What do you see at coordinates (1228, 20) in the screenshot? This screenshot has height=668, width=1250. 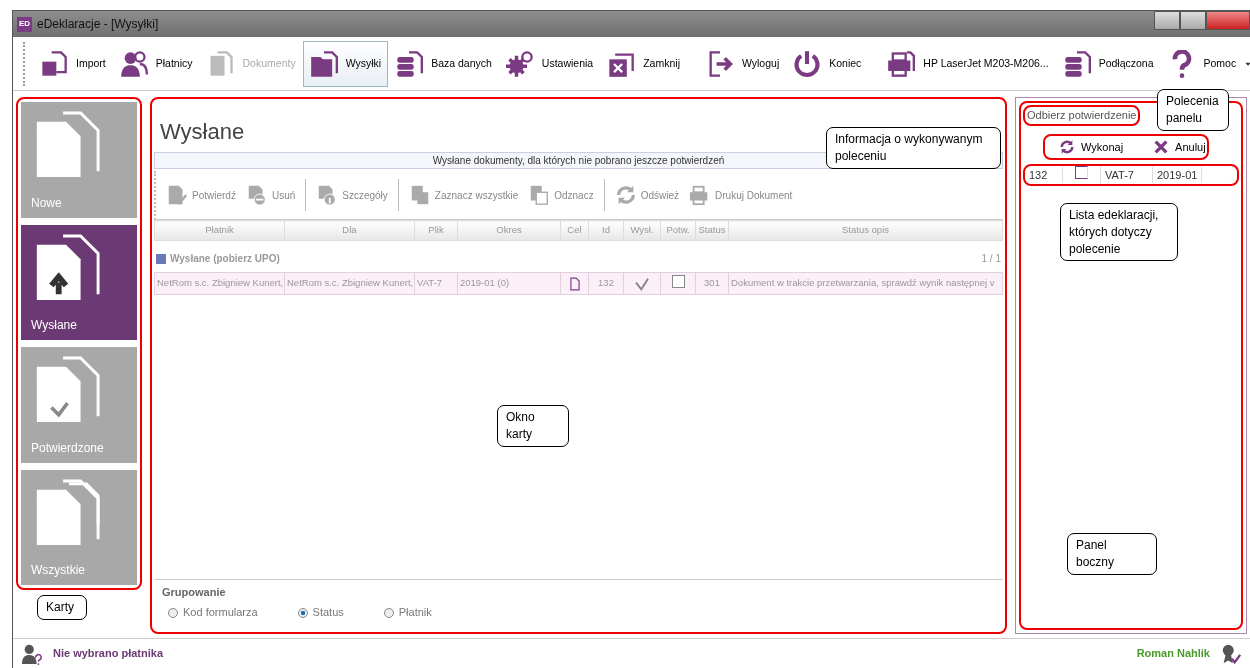 I see `close-button` at bounding box center [1228, 20].